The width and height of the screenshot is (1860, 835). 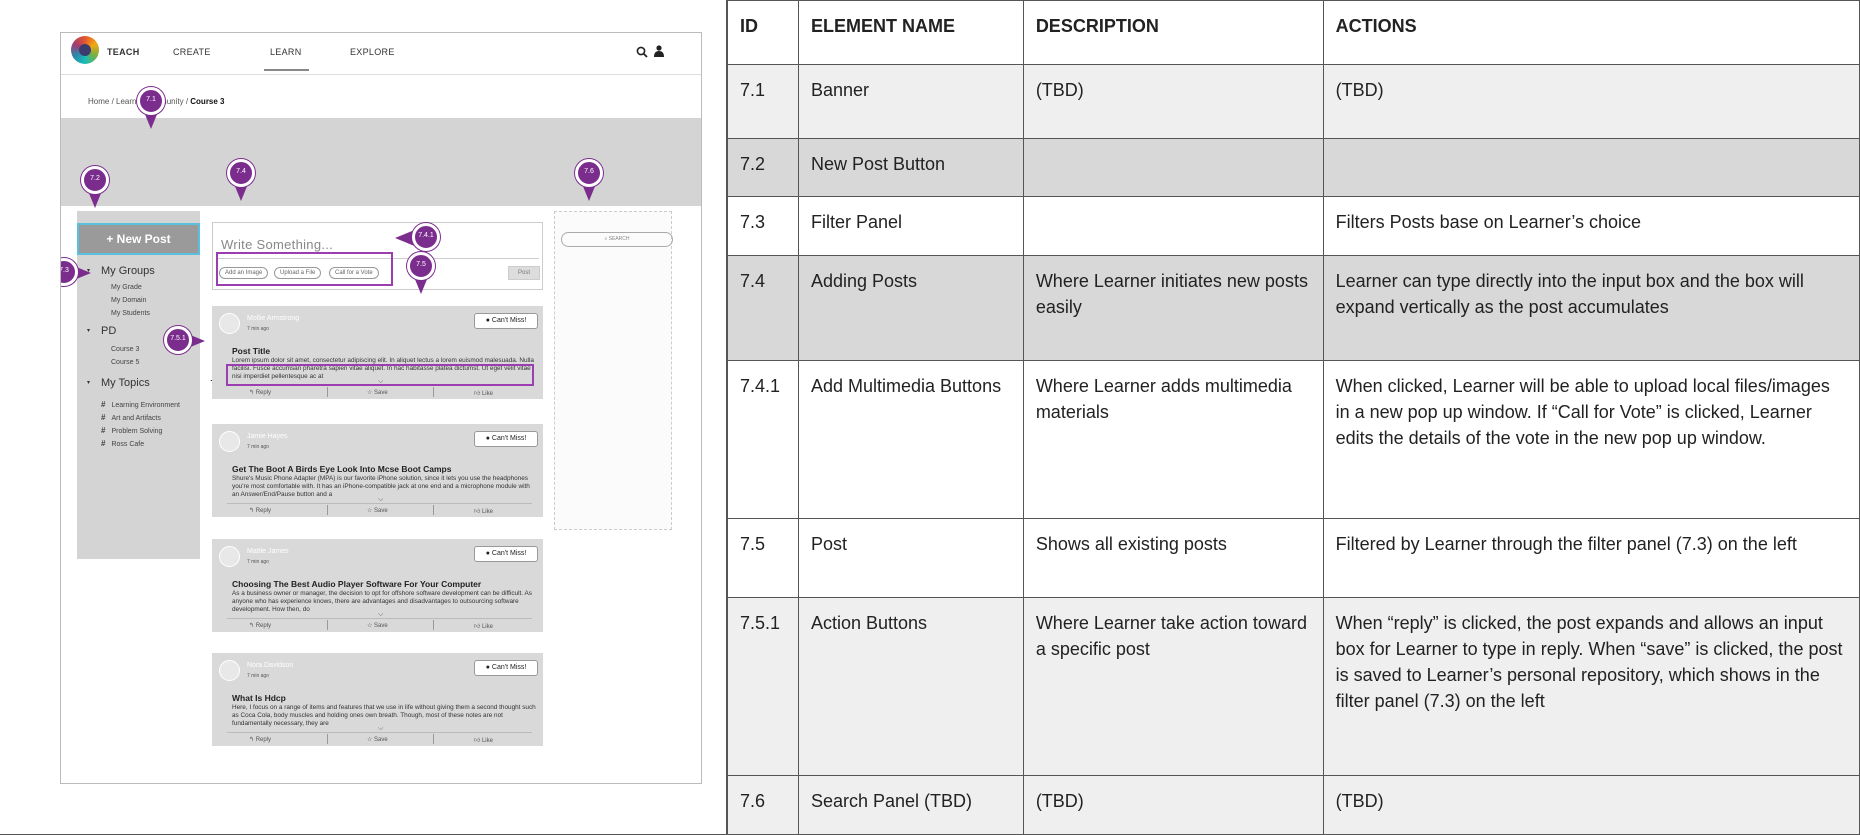 What do you see at coordinates (589, 171) in the screenshot?
I see `marker-label: 7.6` at bounding box center [589, 171].